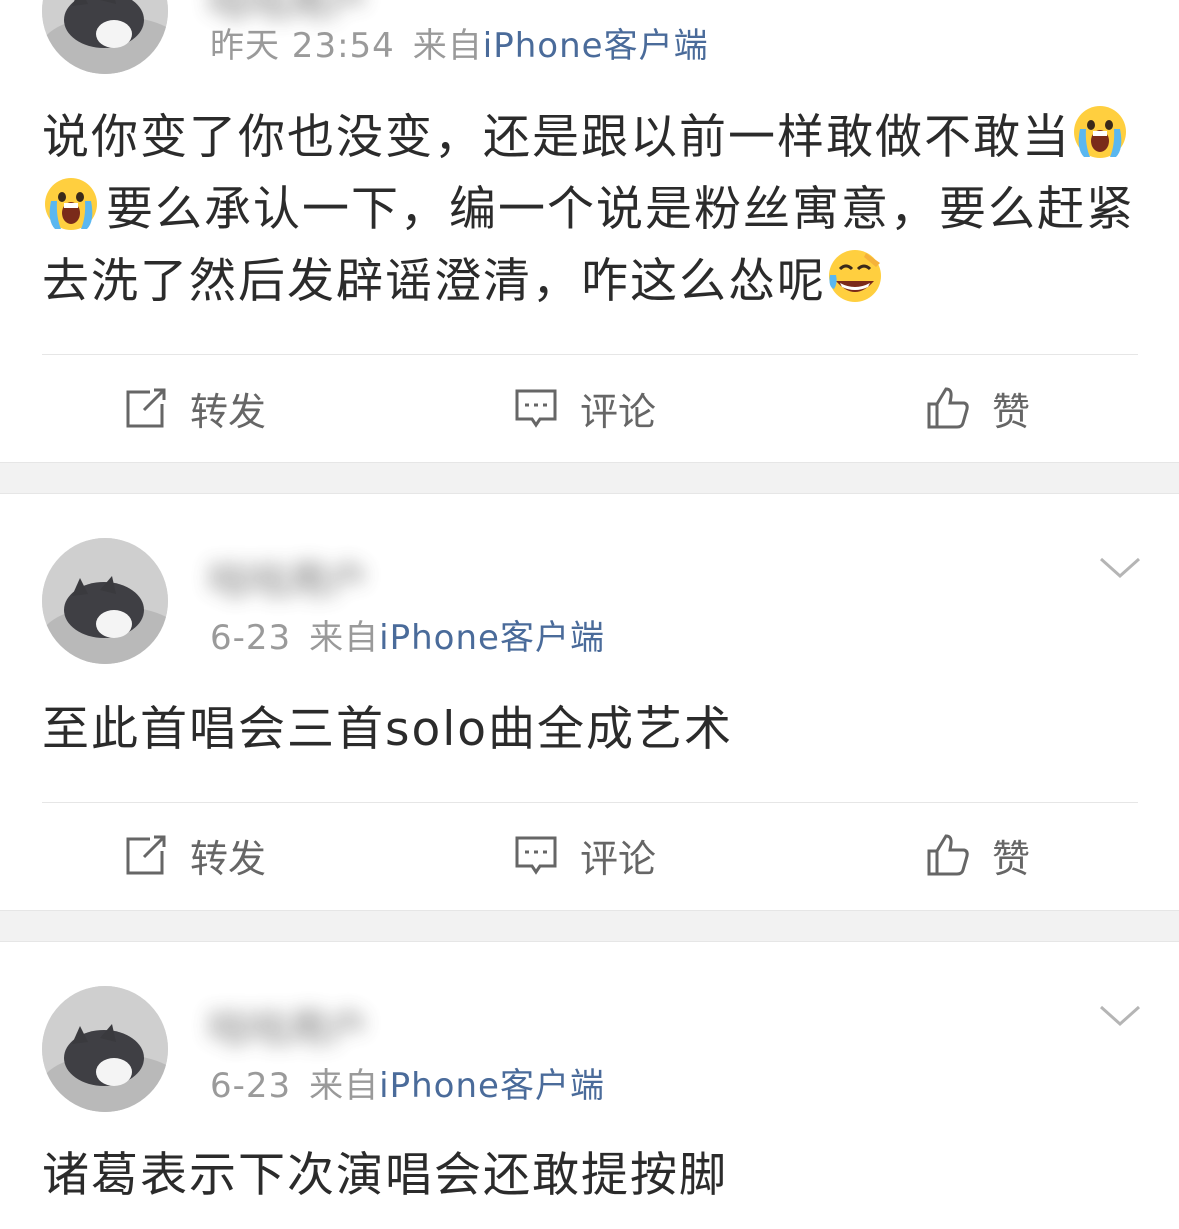  Describe the element at coordinates (592, 730) in the screenshot. I see `post-content: 至此首唱会三首solo曲全成艺术` at that location.